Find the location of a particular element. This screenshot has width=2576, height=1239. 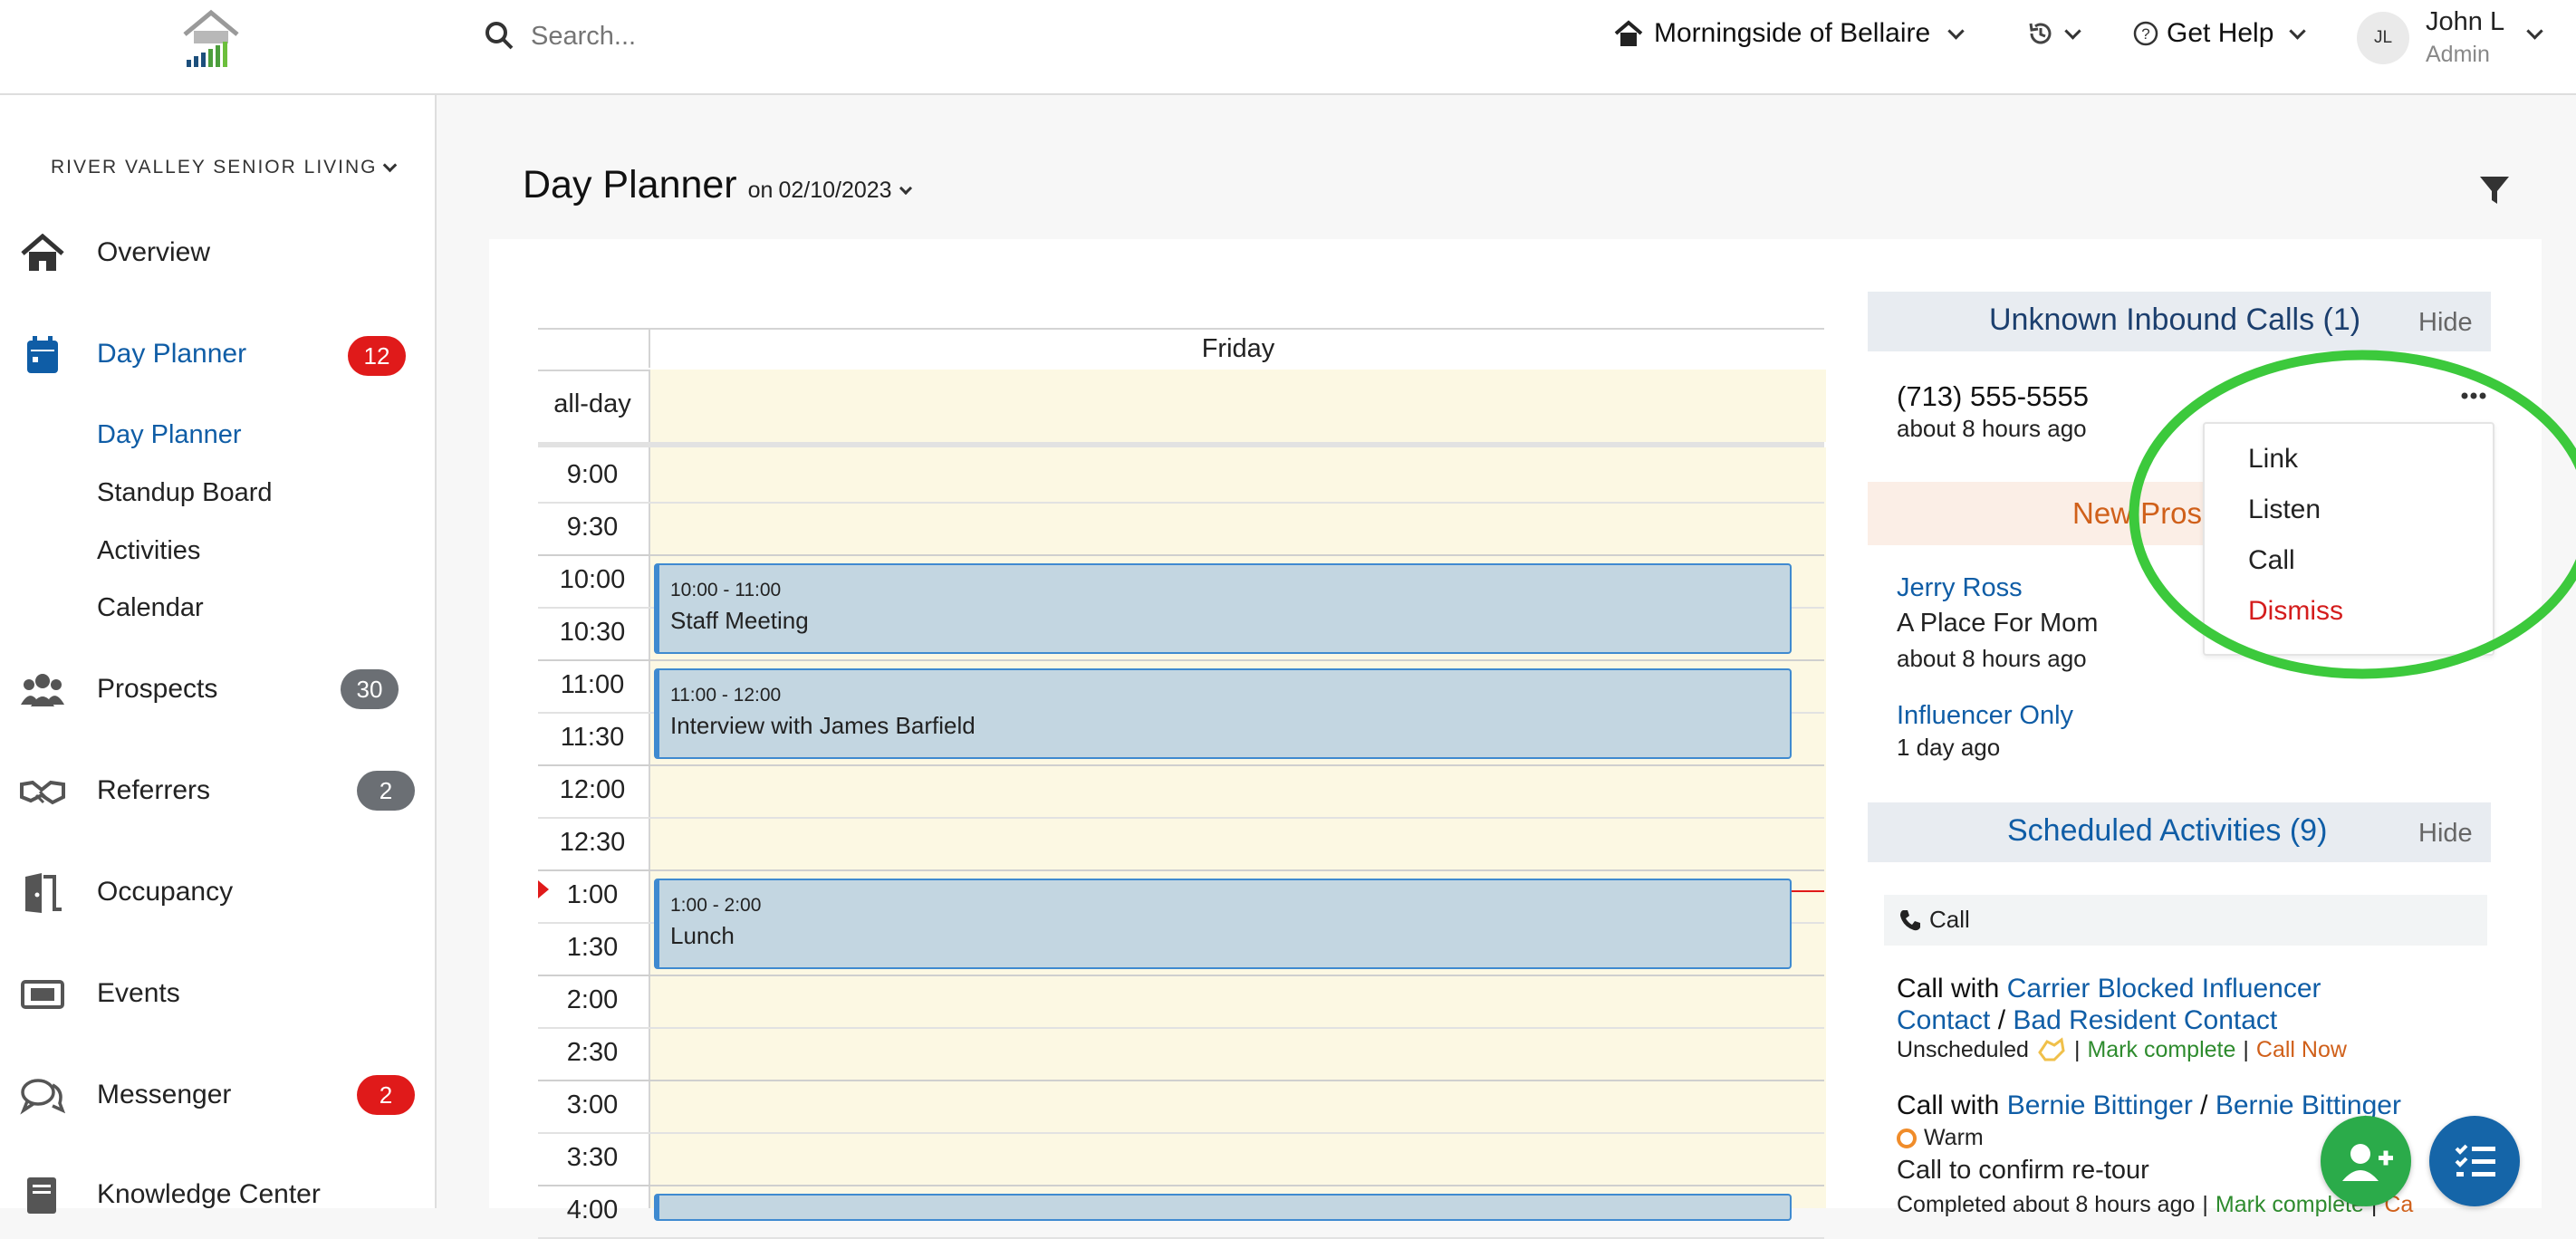

community-selector: Morningside of Bellaire is located at coordinates (1789, 33).